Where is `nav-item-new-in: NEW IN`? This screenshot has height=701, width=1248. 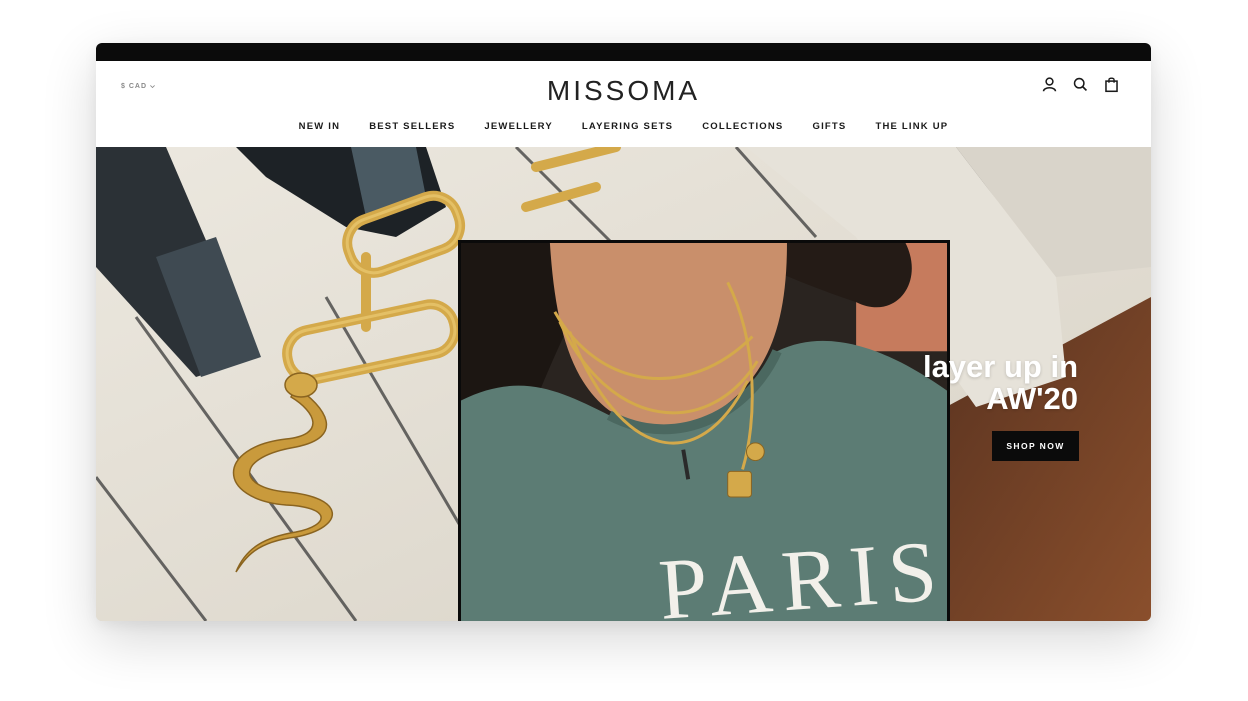 nav-item-new-in: NEW IN is located at coordinates (320, 126).